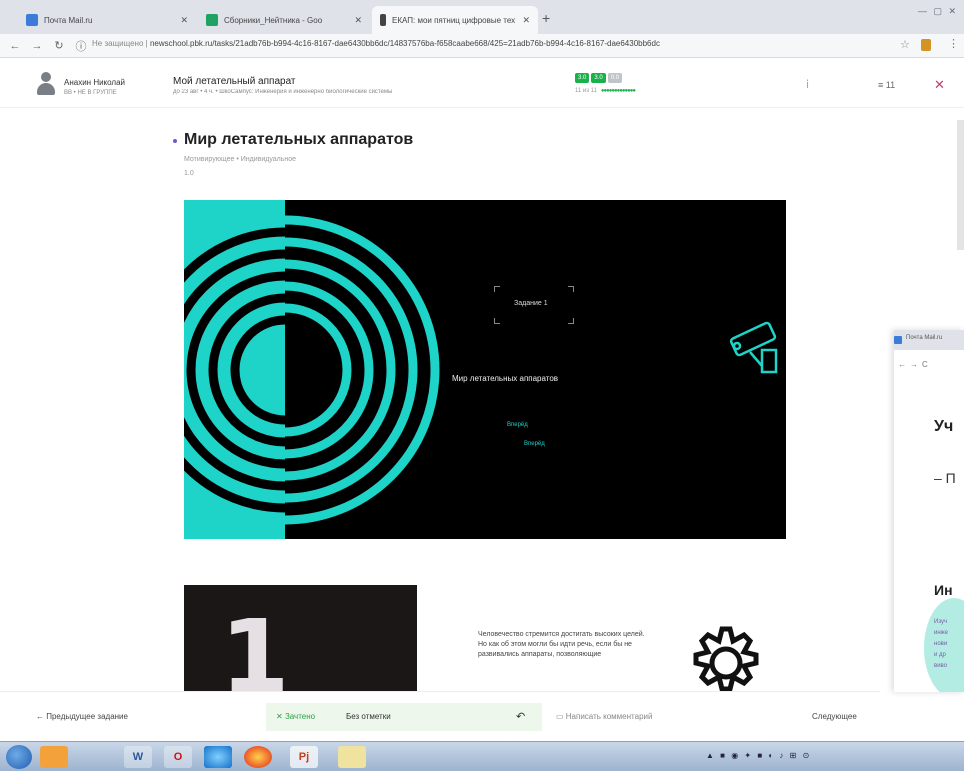  I want to click on comment-label: Написать комментарий, so click(609, 716).